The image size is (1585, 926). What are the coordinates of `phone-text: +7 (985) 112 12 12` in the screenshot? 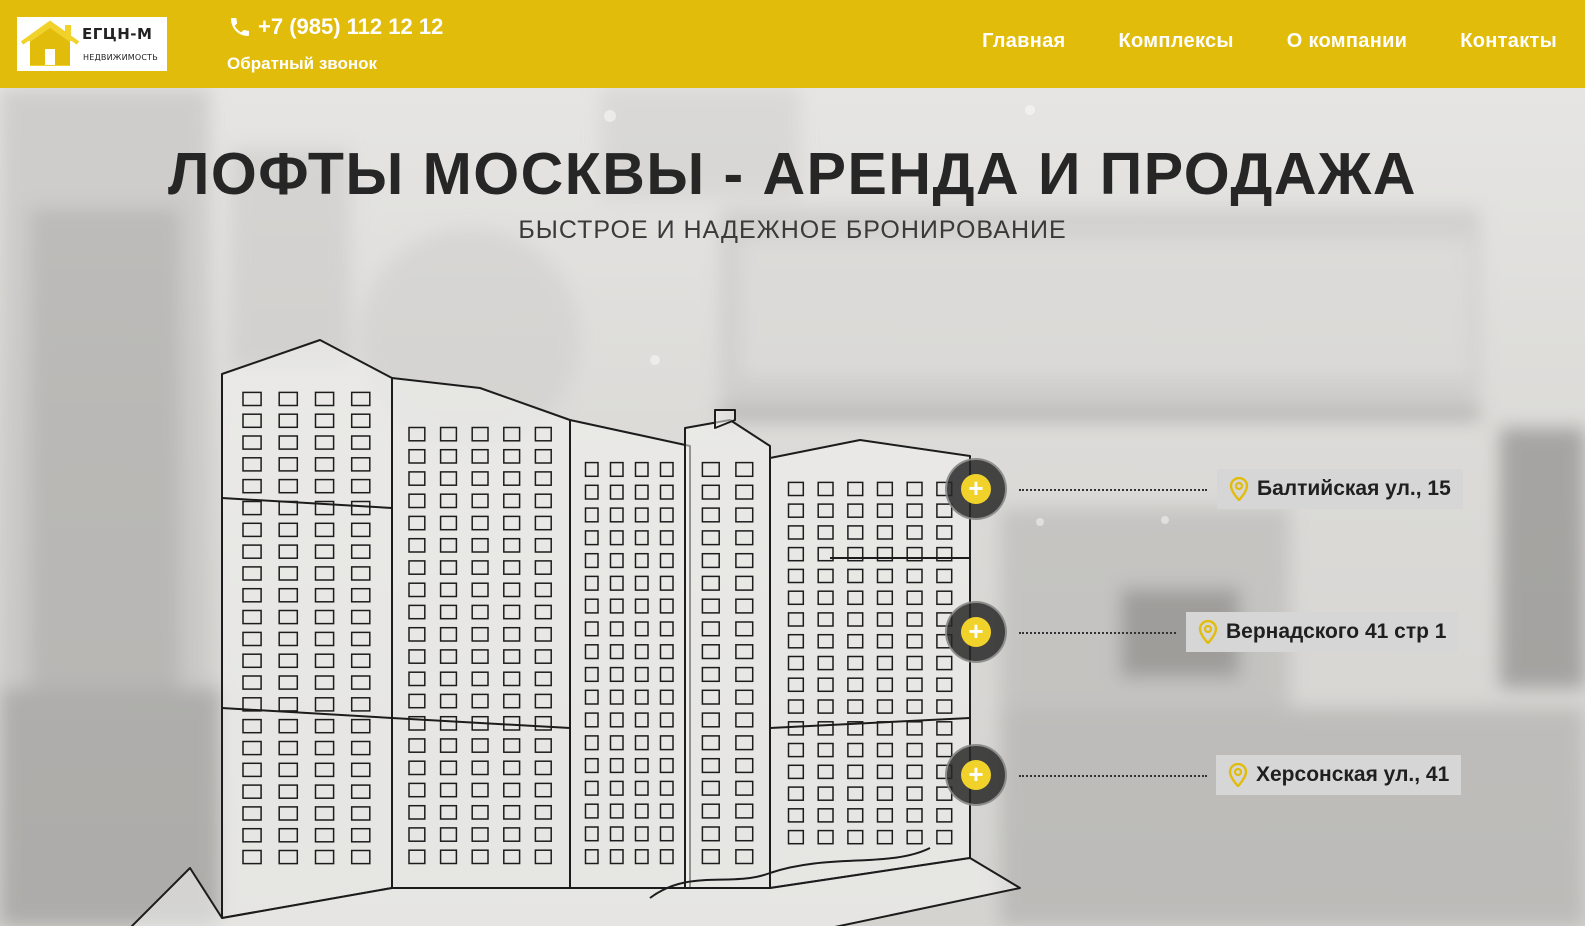 It's located at (350, 27).